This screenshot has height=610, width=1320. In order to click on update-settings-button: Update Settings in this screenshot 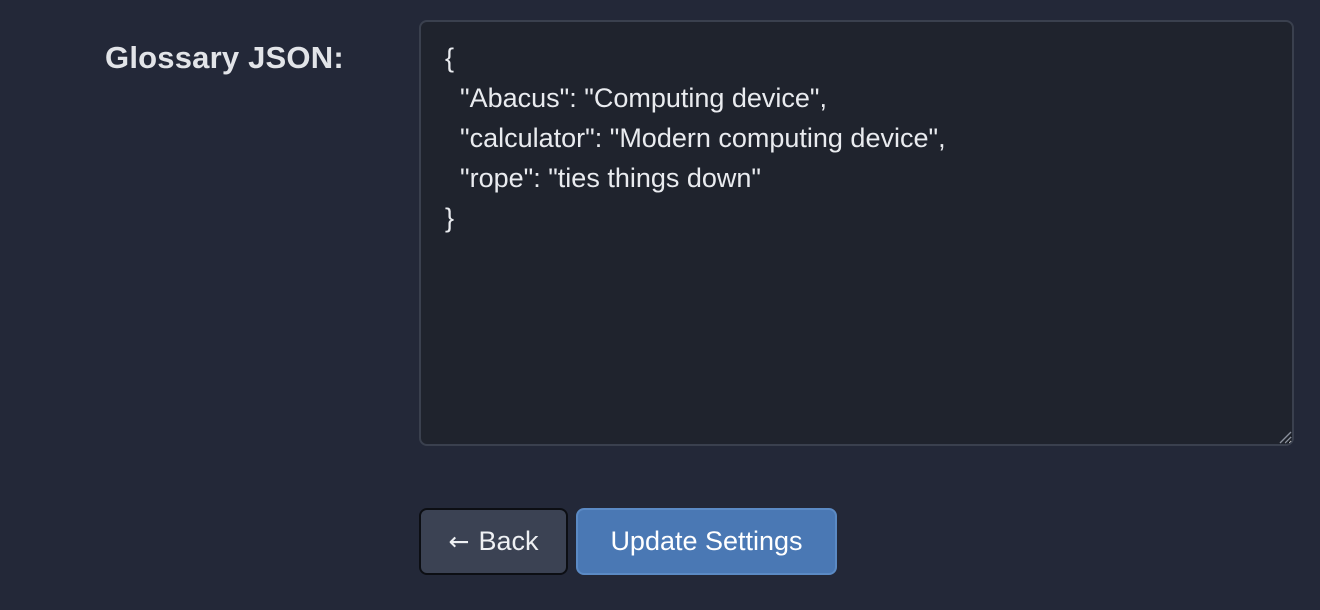, I will do `click(706, 541)`.